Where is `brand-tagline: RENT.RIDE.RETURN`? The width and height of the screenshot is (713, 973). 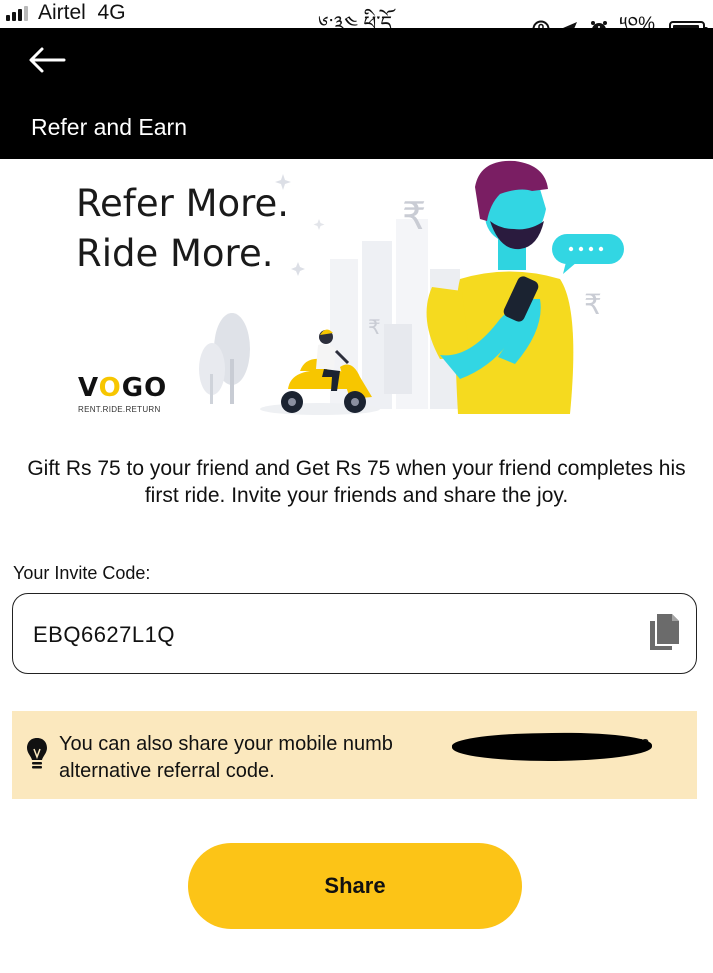 brand-tagline: RENT.RIDE.RETURN is located at coordinates (119, 409).